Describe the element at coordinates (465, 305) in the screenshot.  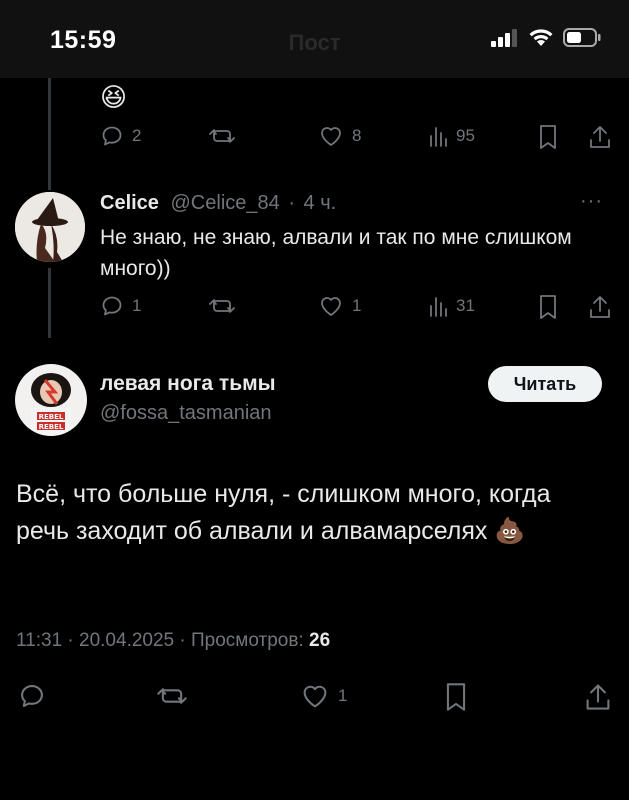
I see `views-count: 31` at that location.